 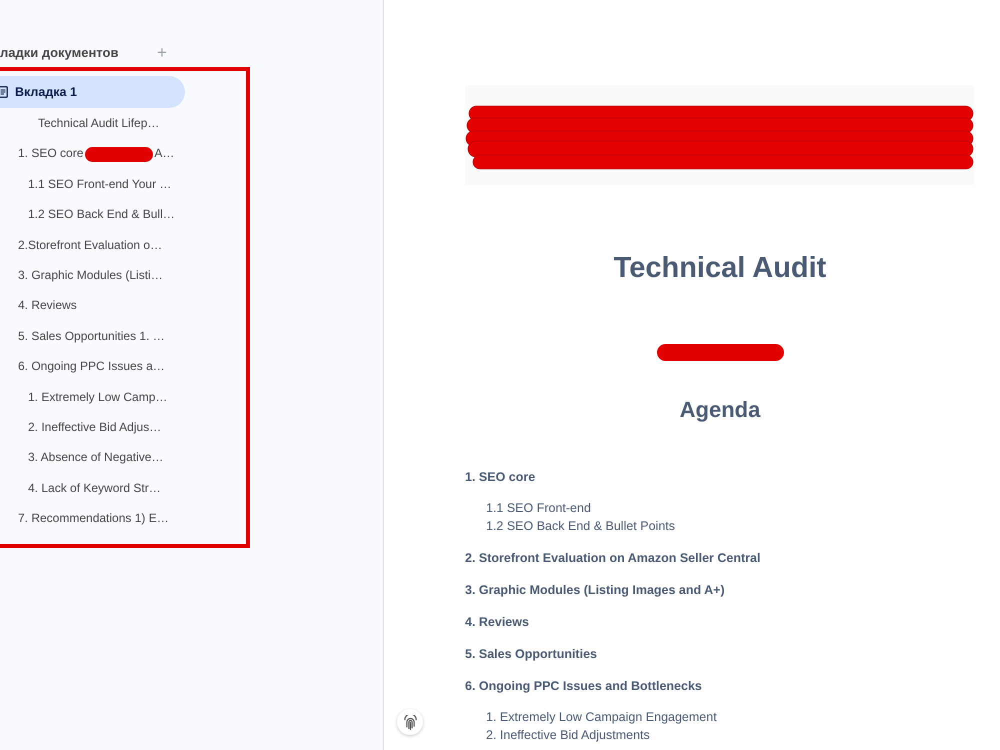 What do you see at coordinates (59, 53) in the screenshot?
I see `sidebar-title: ладки документов` at bounding box center [59, 53].